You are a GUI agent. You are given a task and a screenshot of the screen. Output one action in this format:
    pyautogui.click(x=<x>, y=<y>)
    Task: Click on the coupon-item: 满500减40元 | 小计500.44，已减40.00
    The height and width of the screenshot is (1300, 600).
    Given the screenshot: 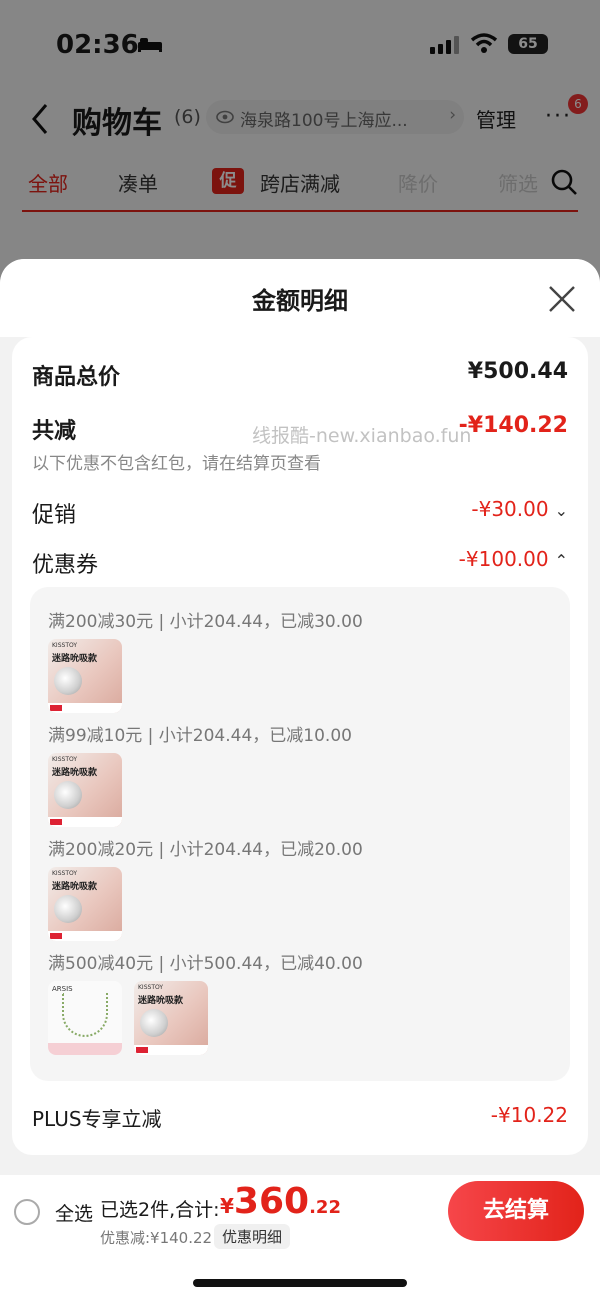 What is the action you would take?
    pyautogui.click(x=205, y=964)
    